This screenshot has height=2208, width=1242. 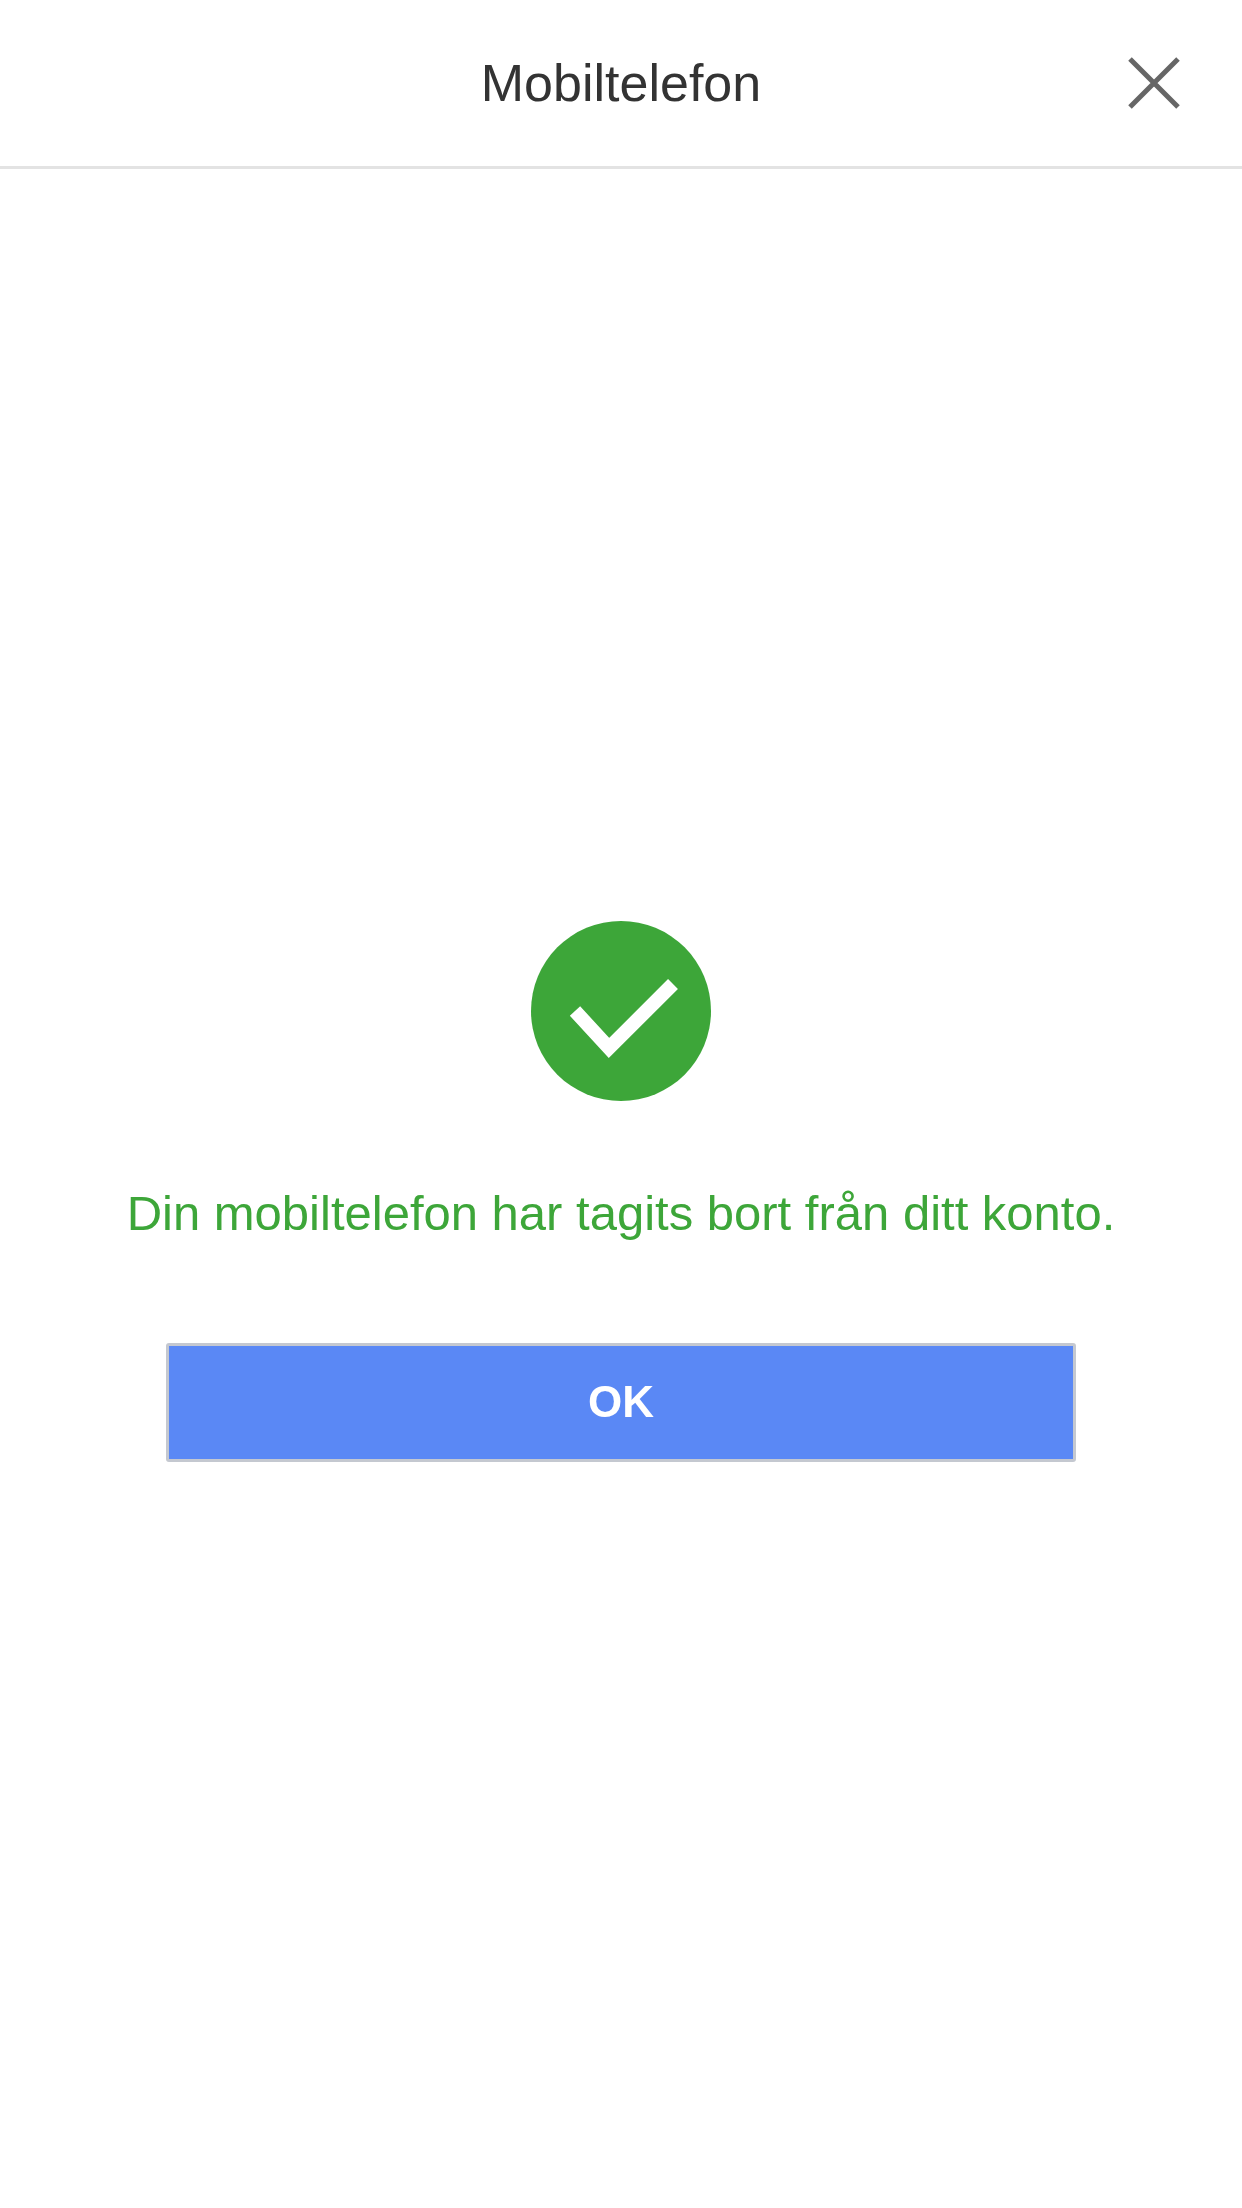 I want to click on window-title: Mobiltelefon, so click(x=621, y=83).